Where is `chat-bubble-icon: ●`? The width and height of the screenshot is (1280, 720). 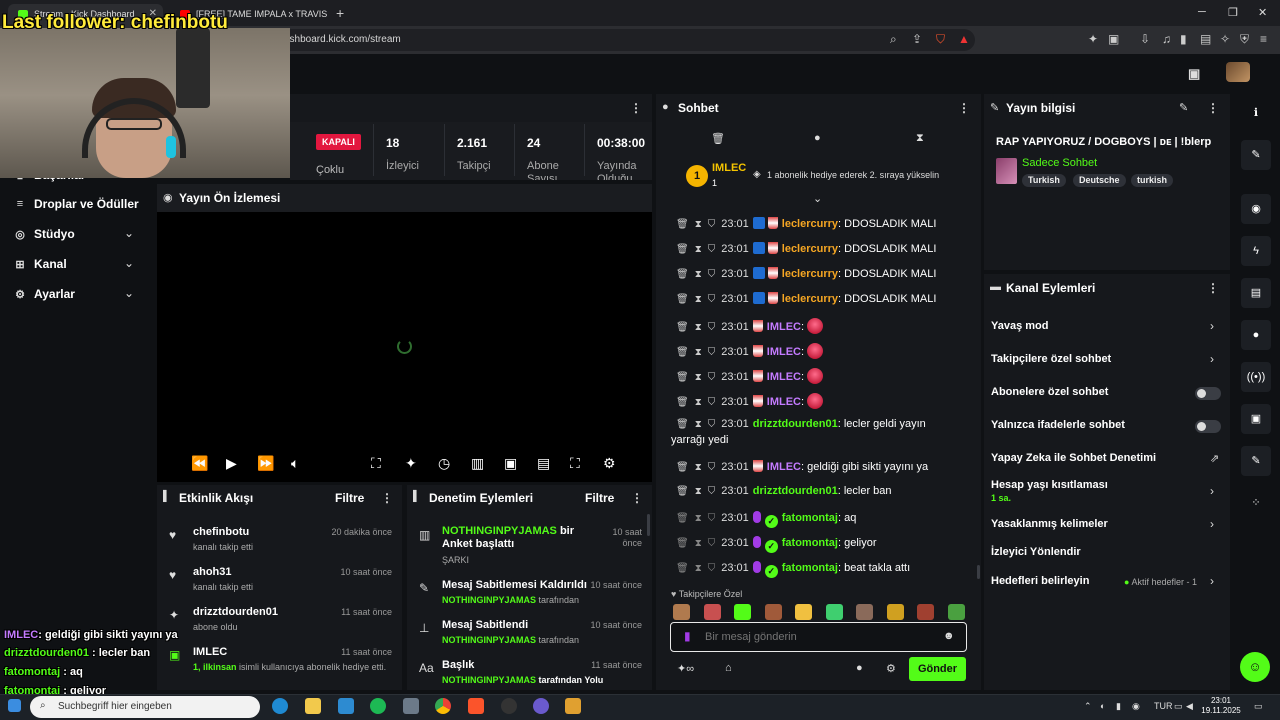
chat-bubble-icon: ● is located at coordinates (859, 668).